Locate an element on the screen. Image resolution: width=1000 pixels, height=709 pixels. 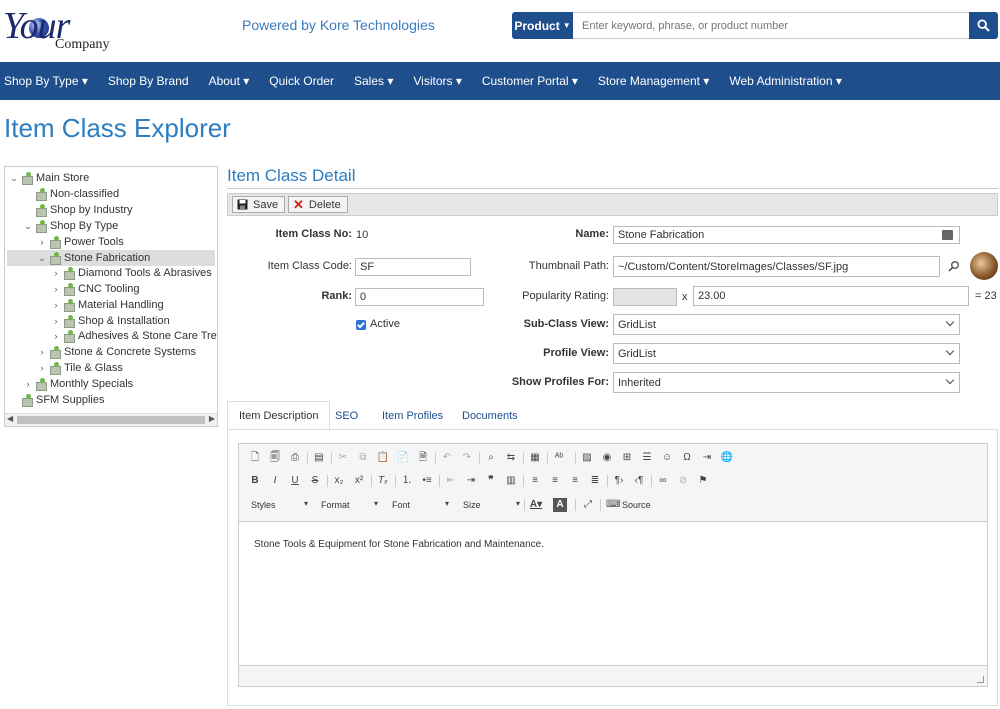
italic-icon: I is located at coordinates (275, 481).